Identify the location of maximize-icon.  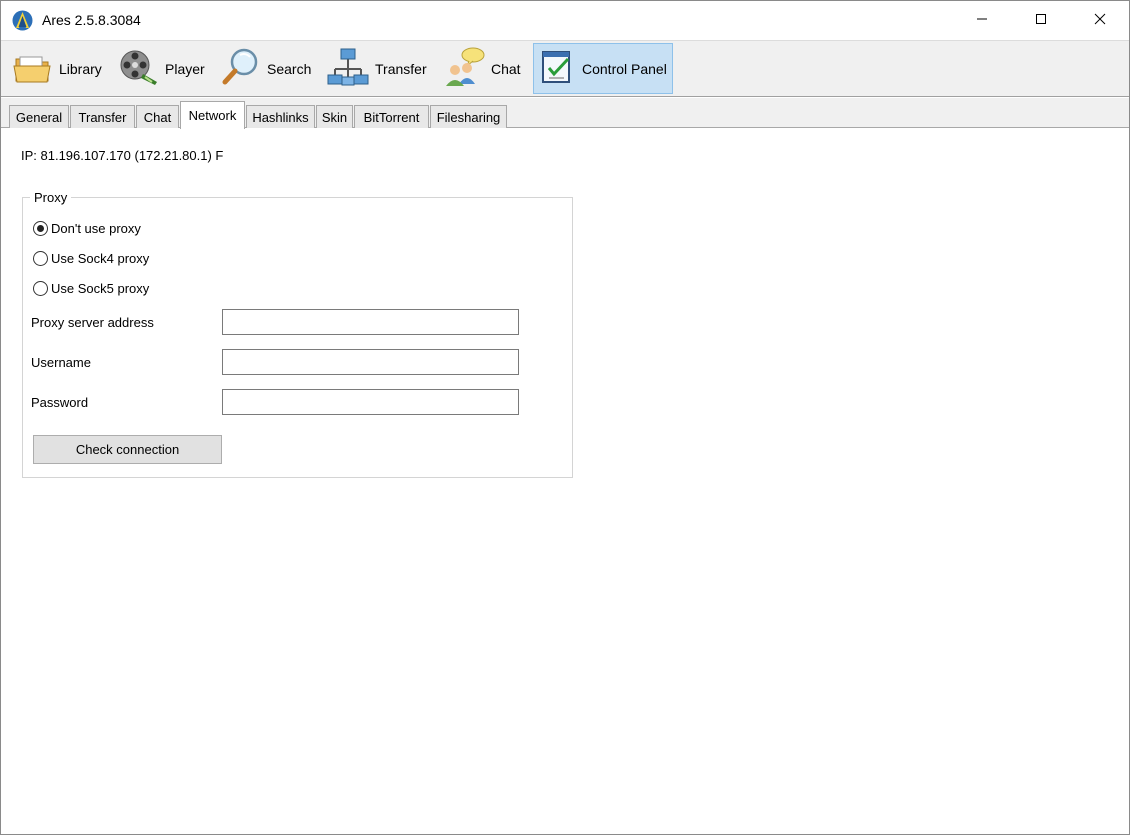
(1041, 20).